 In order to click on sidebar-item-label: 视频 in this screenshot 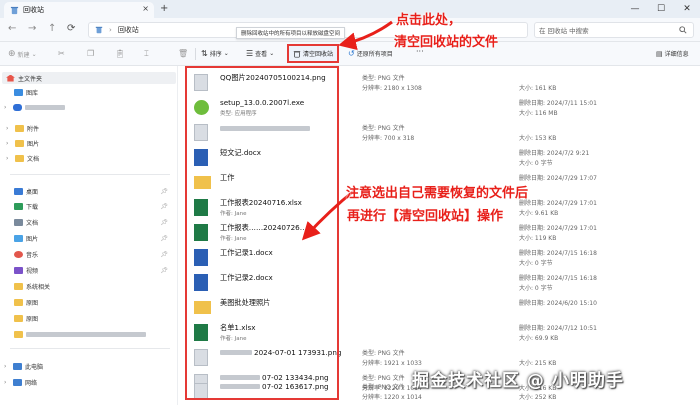, I will do `click(32, 271)`.